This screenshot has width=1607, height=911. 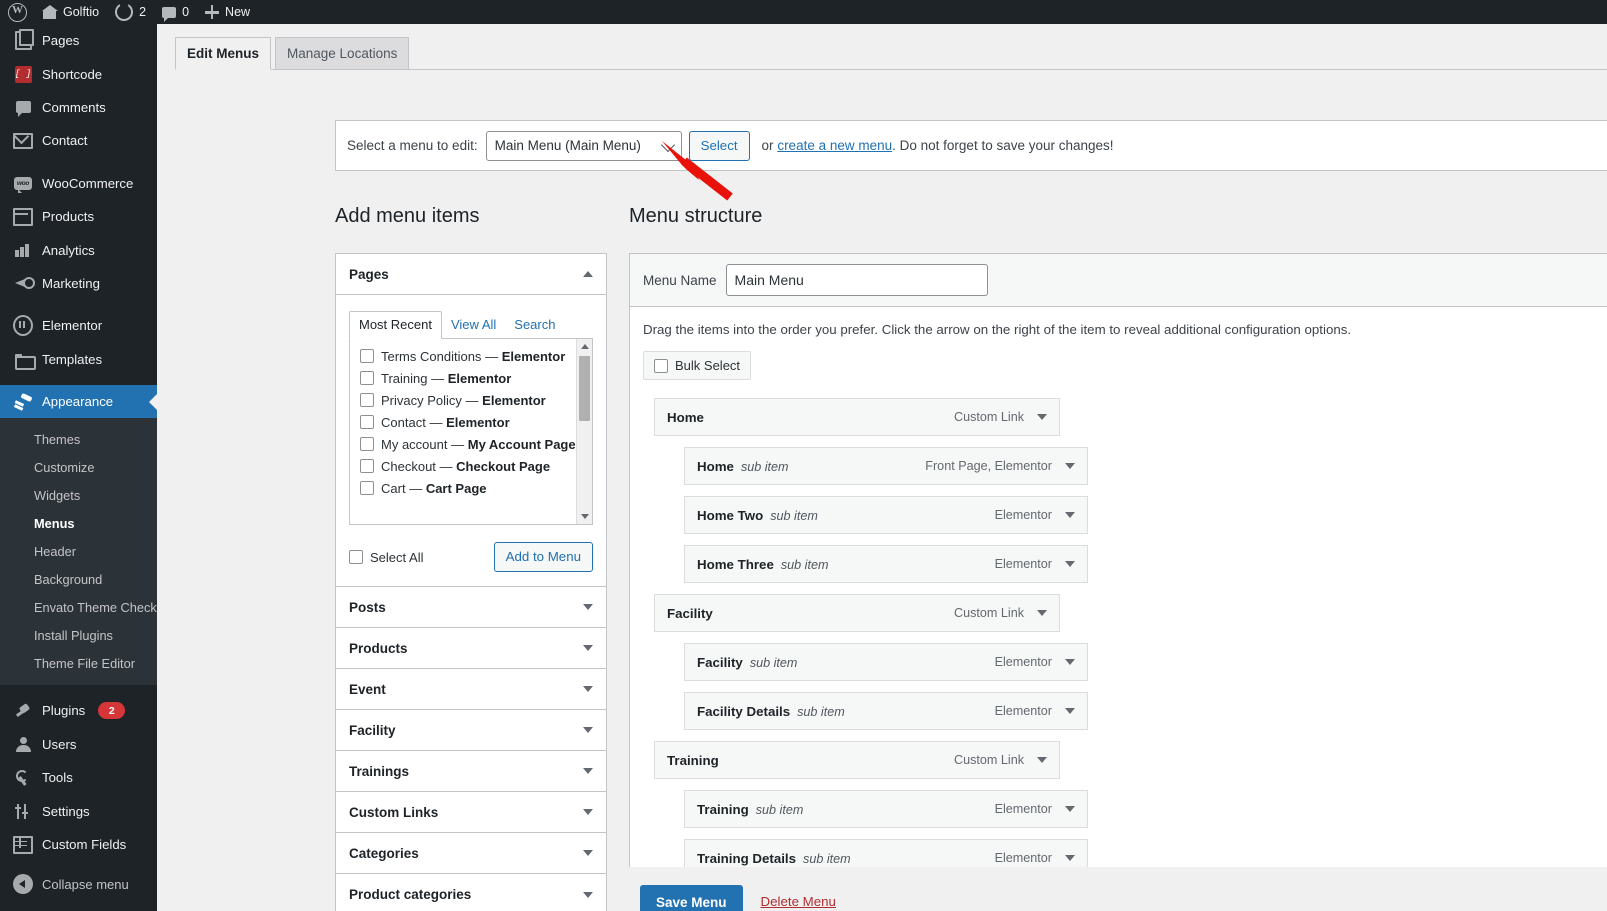 What do you see at coordinates (223, 53) in the screenshot?
I see `tab-edit-menus: Edit Menus` at bounding box center [223, 53].